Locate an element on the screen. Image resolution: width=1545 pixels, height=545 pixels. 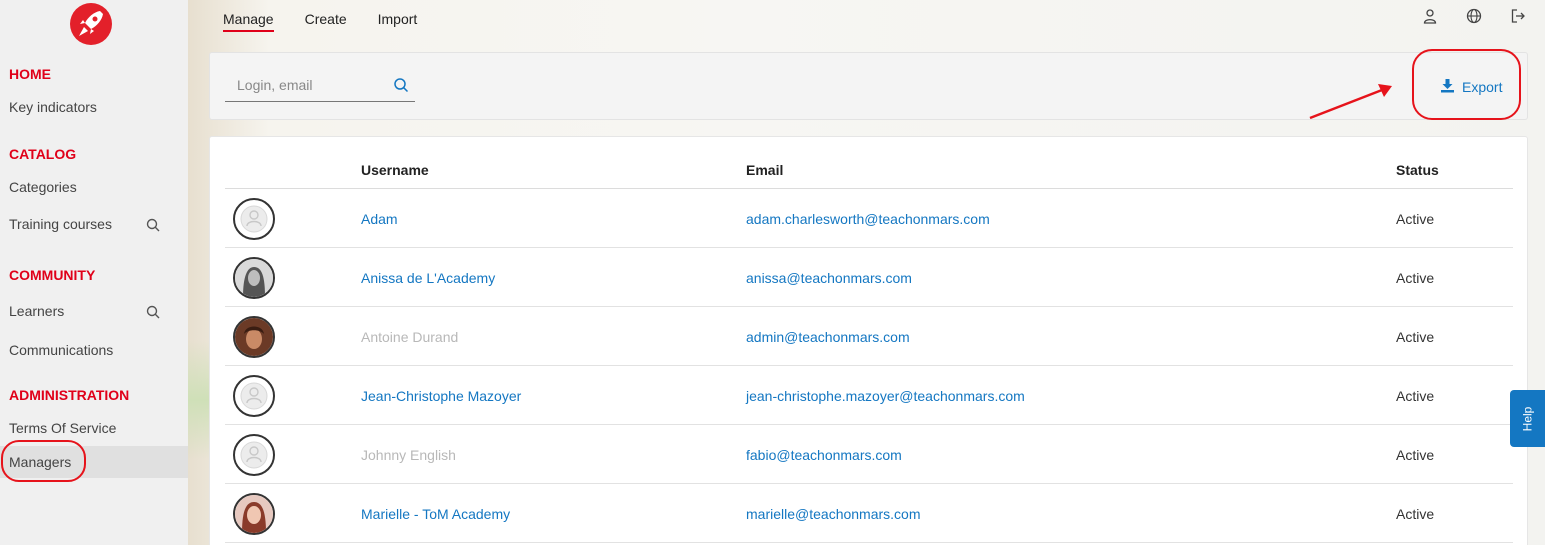
username-link: Johnny English is located at coordinates (408, 455).